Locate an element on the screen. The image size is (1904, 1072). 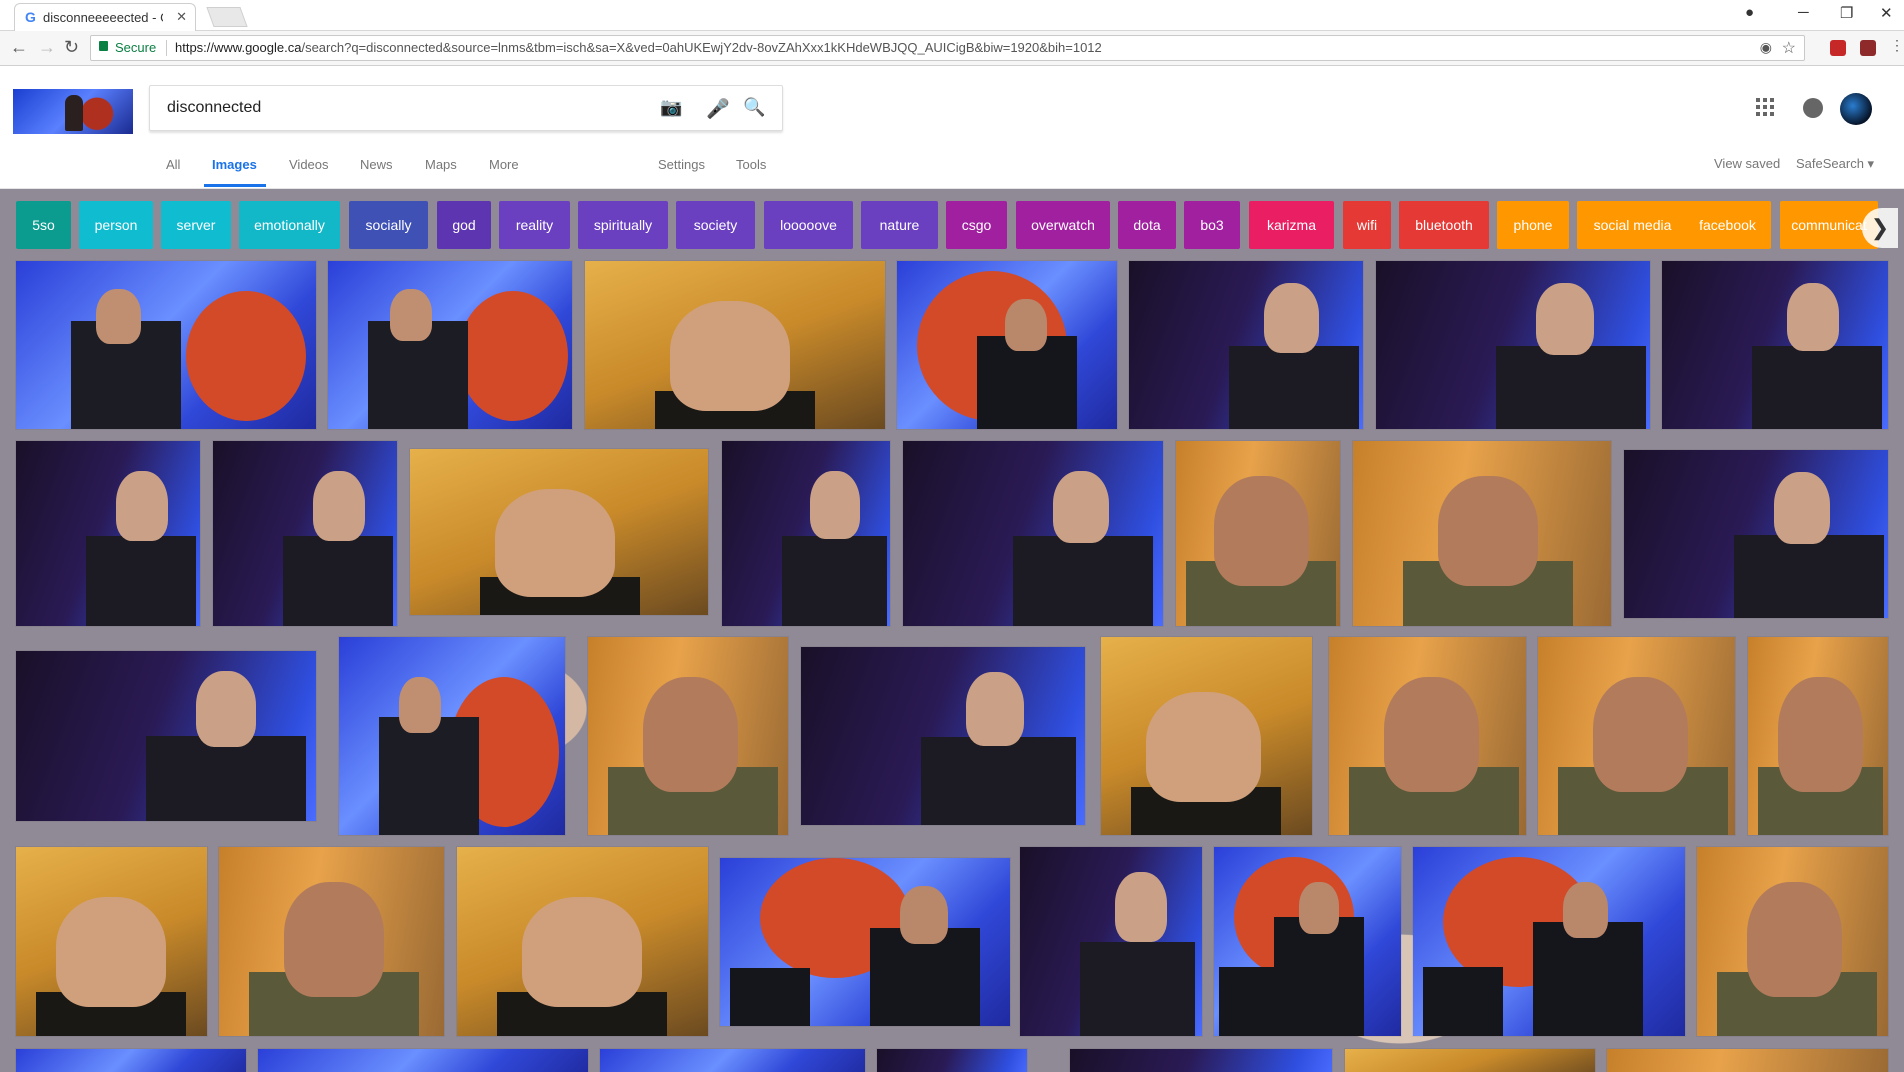
tab-maps: Maps is located at coordinates (441, 164).